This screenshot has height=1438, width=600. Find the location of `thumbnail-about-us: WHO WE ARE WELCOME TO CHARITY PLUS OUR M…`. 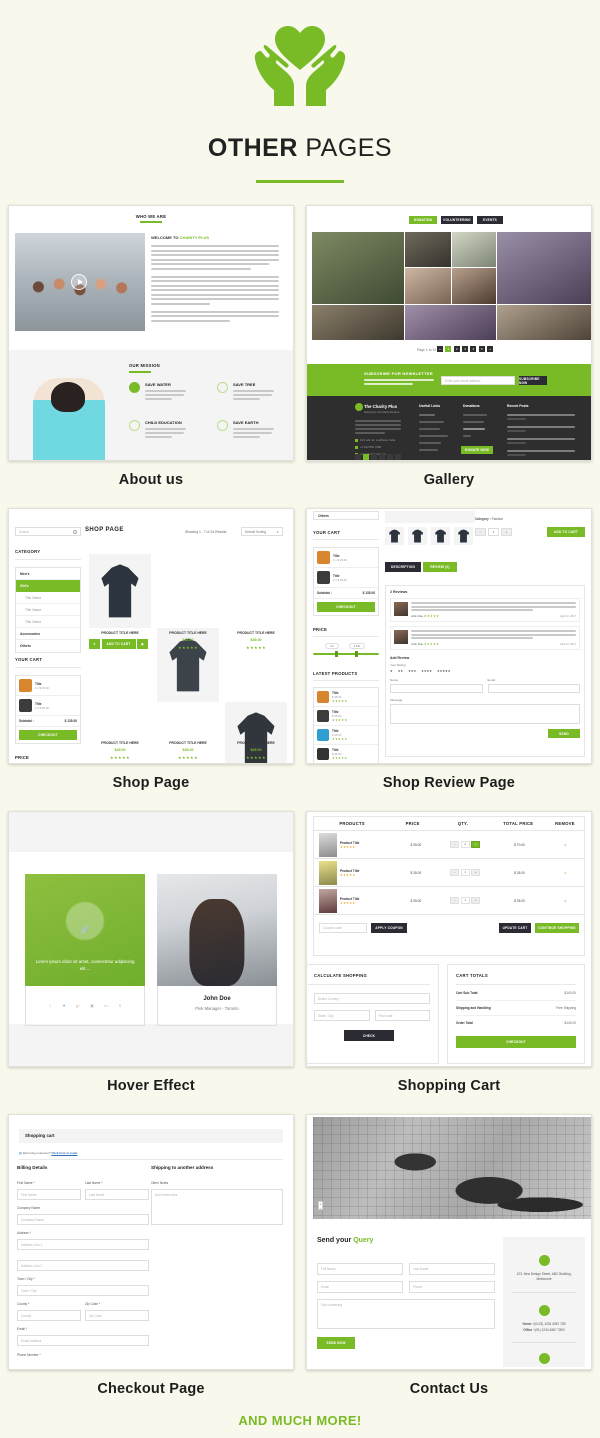

thumbnail-about-us: WHO WE ARE WELCOME TO CHARITY PLUS OUR M… is located at coordinates (151, 333).